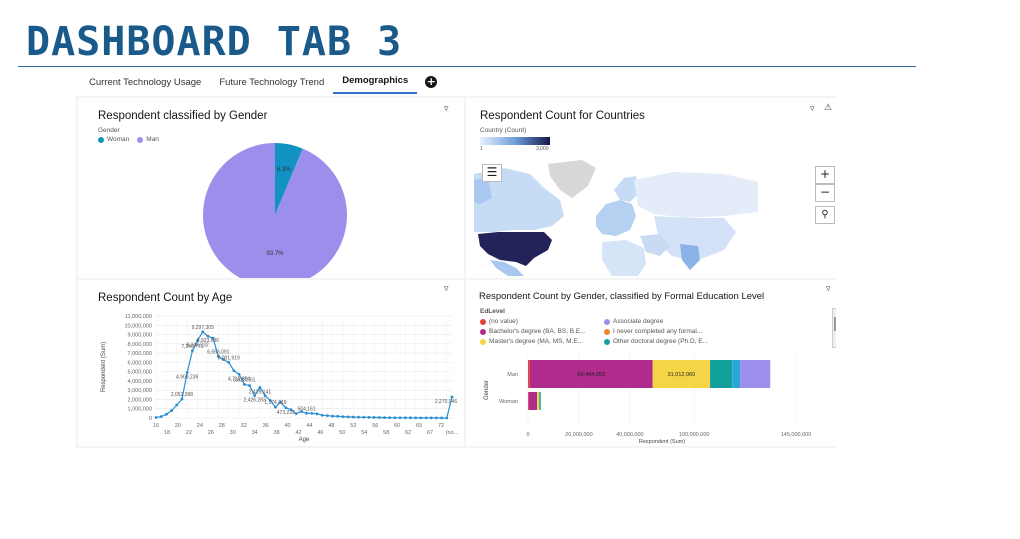  I want to click on x-tick-label: 72, so click(441, 426).